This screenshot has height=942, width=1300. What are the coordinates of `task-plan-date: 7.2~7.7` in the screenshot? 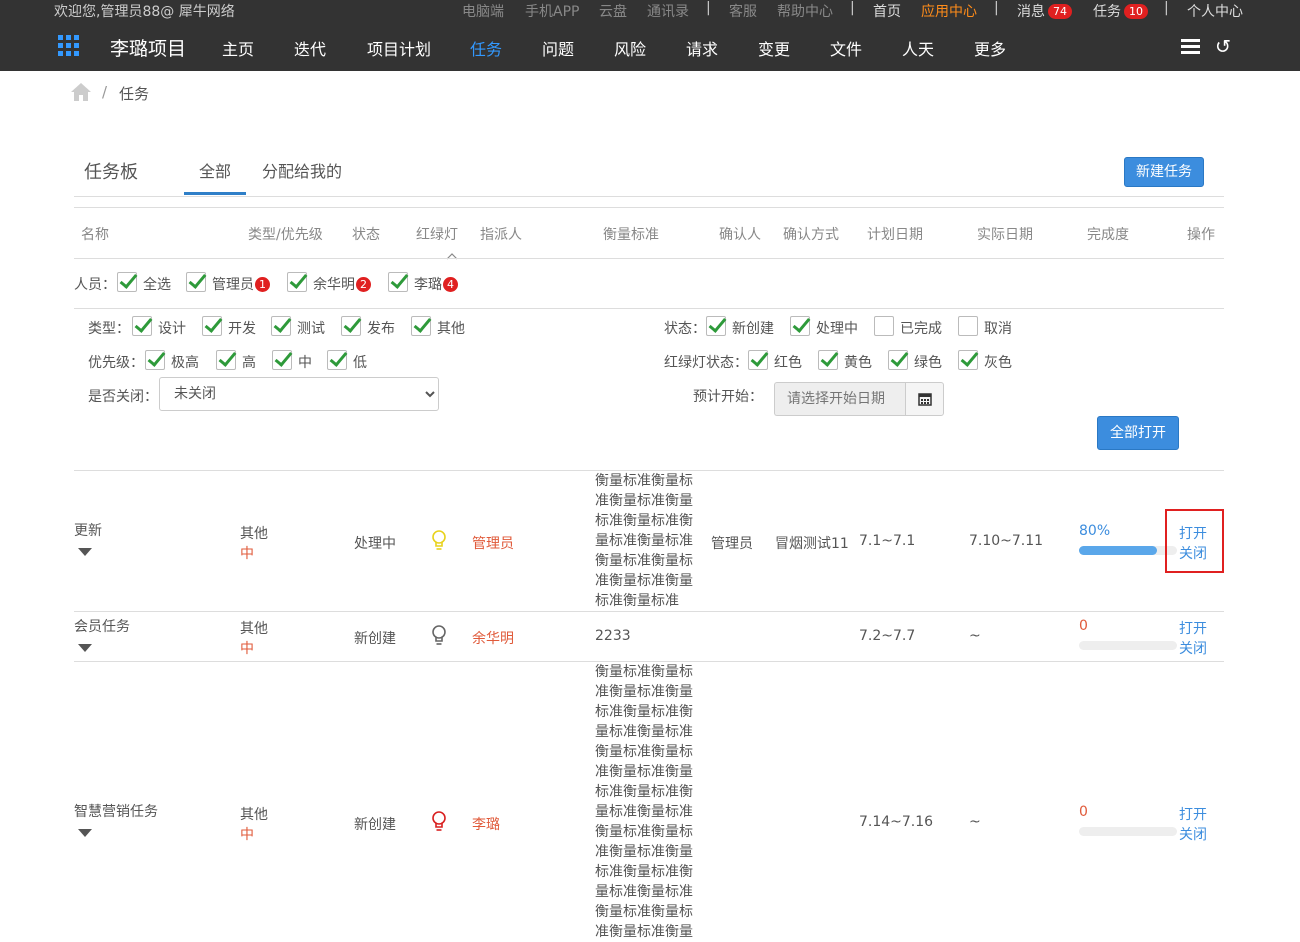 It's located at (887, 636).